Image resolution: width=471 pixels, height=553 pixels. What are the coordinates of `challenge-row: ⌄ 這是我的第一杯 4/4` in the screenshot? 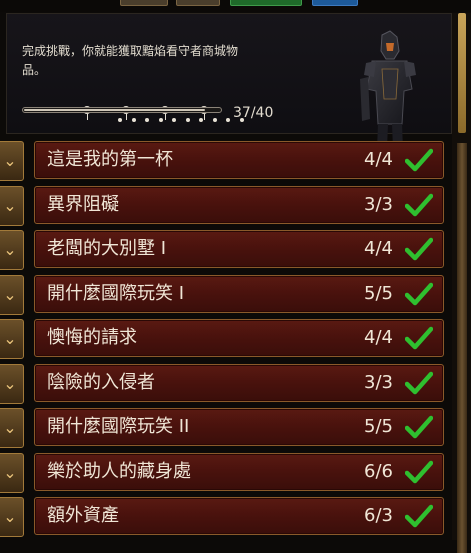 It's located at (226, 160).